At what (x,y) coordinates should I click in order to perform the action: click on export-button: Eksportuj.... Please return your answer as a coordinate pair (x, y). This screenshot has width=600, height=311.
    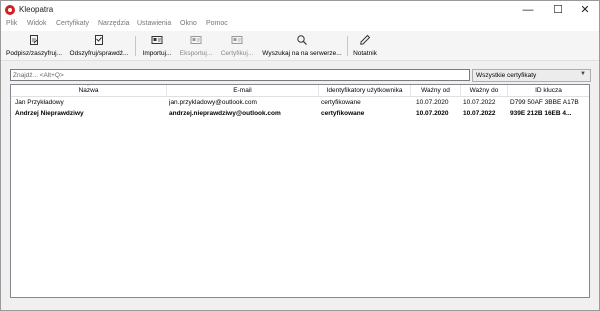
    Looking at the image, I should click on (196, 45).